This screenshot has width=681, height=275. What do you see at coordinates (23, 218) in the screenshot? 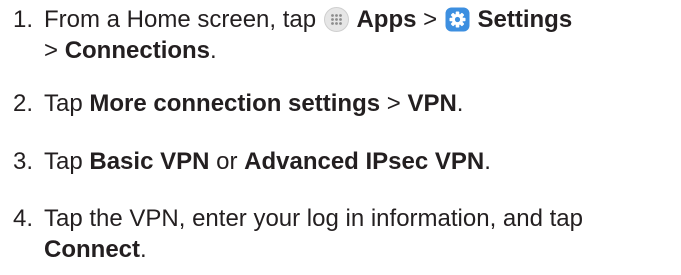
I see `step-number: 4.` at bounding box center [23, 218].